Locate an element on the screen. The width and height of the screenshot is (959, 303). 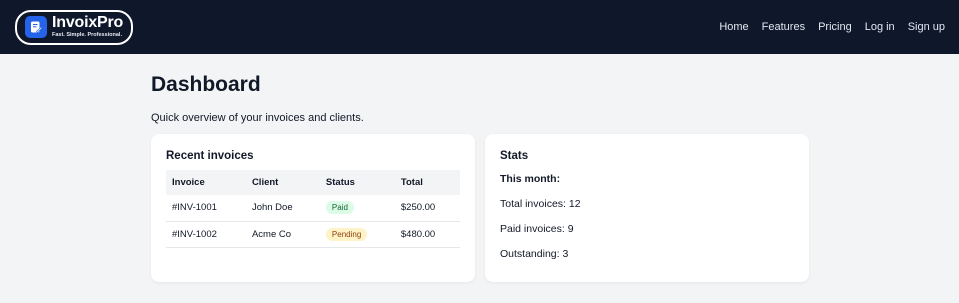
invoice-client: John Doe is located at coordinates (282, 208).